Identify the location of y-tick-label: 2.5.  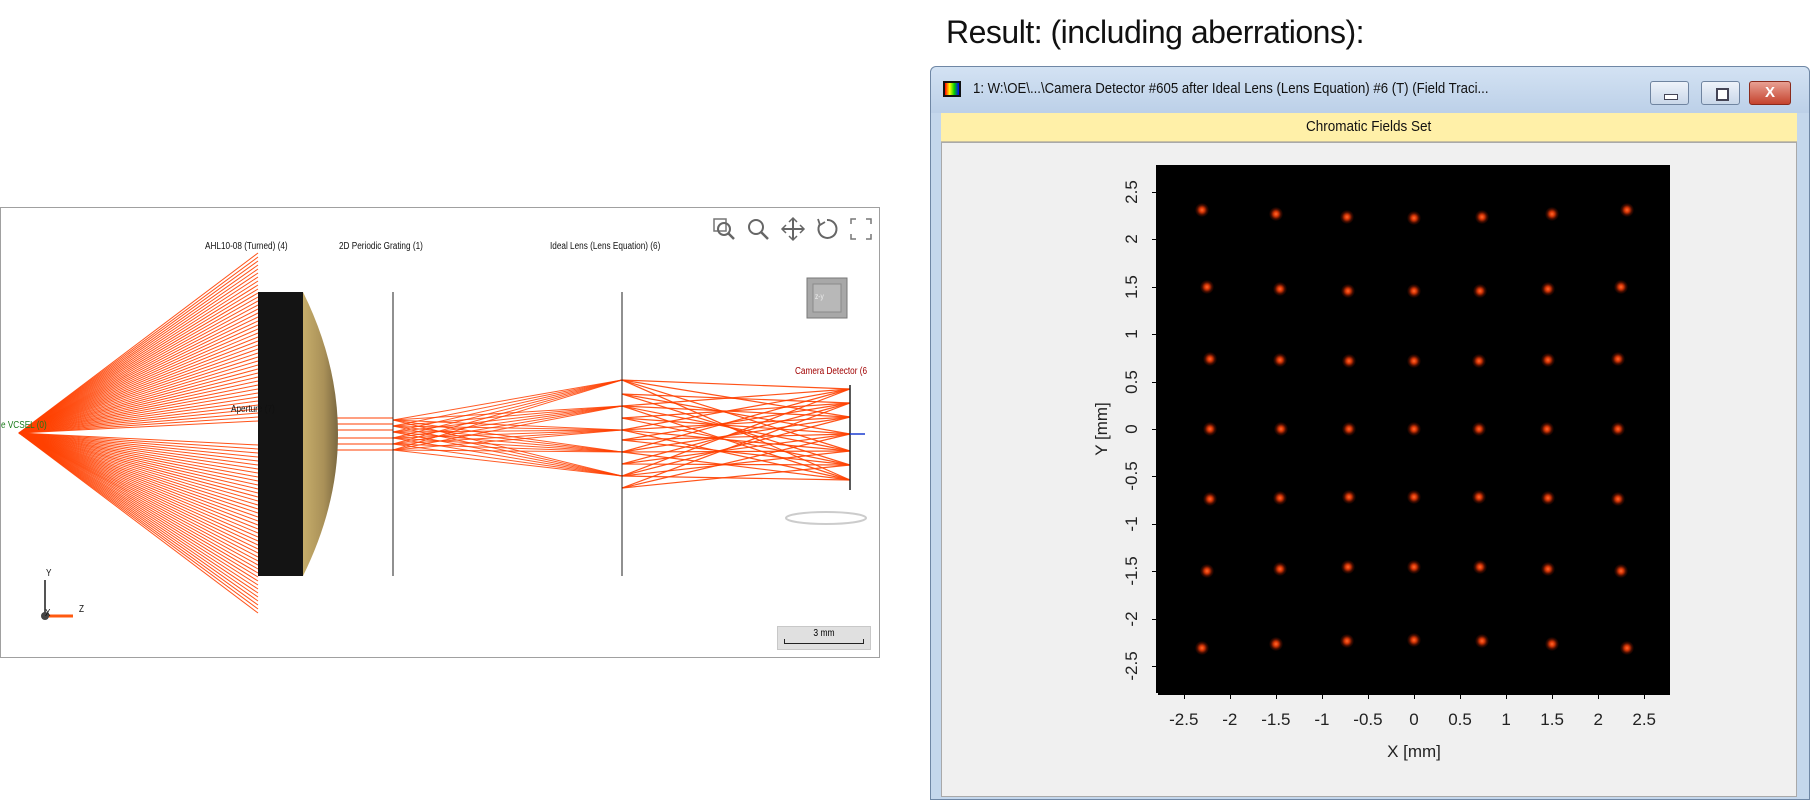
(1131, 191).